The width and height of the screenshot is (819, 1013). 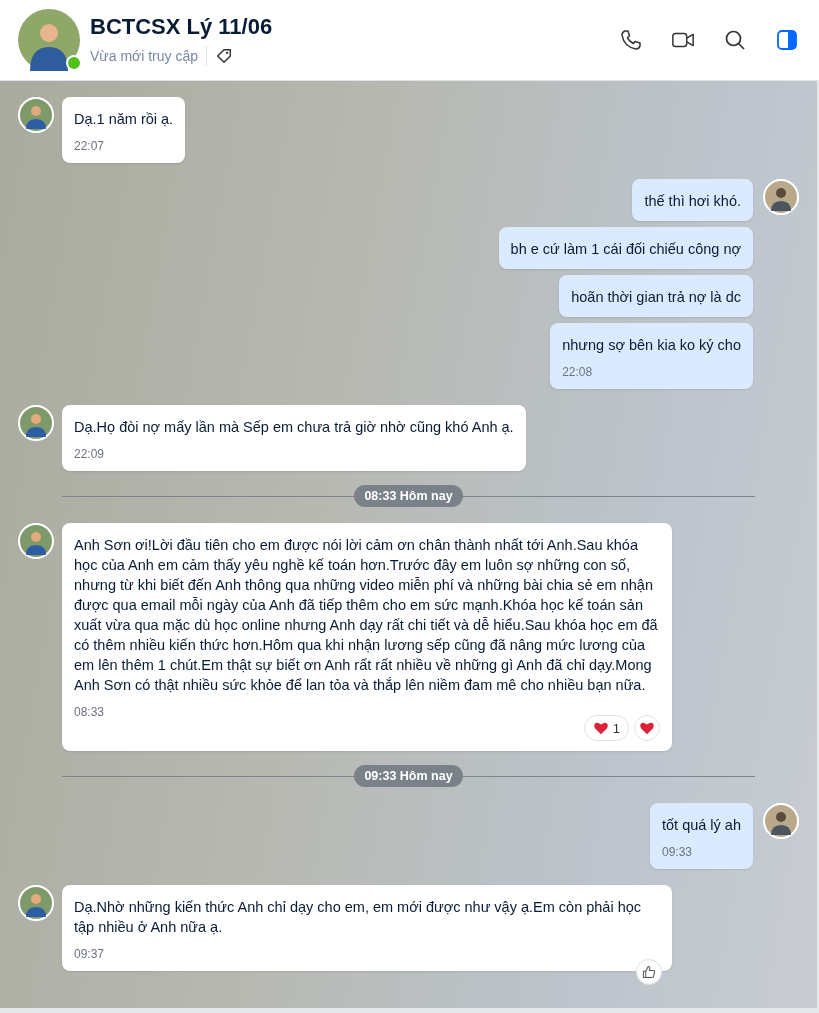 What do you see at coordinates (90, 454) in the screenshot?
I see `message-time: 22:09` at bounding box center [90, 454].